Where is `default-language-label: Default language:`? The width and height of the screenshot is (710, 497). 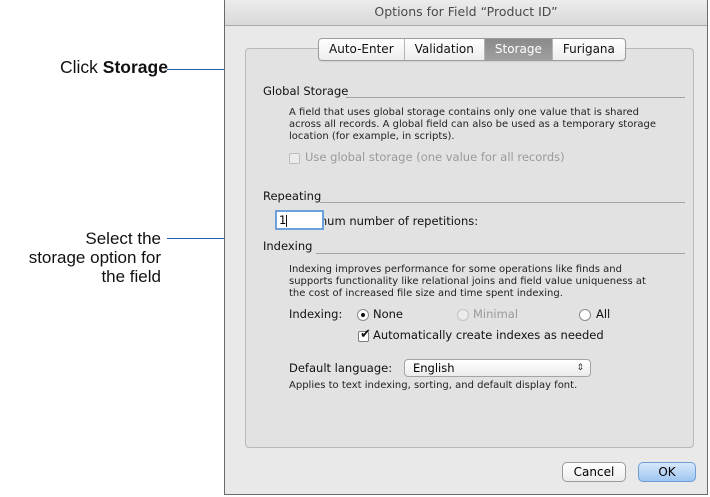
default-language-label: Default language: is located at coordinates (341, 368).